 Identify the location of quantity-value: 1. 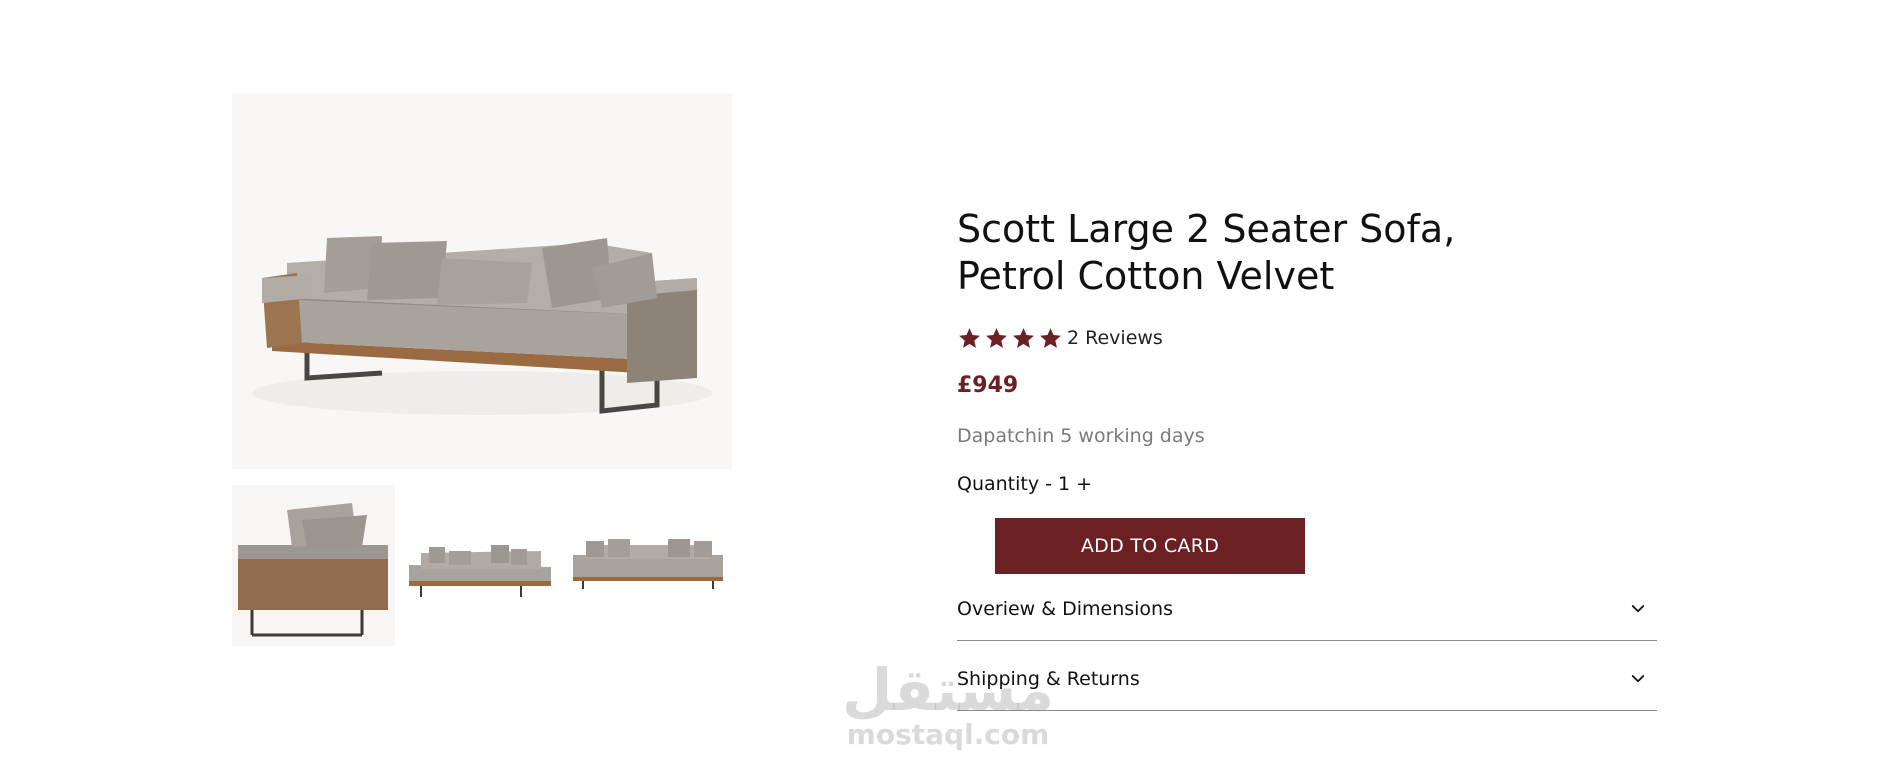
(1064, 484).